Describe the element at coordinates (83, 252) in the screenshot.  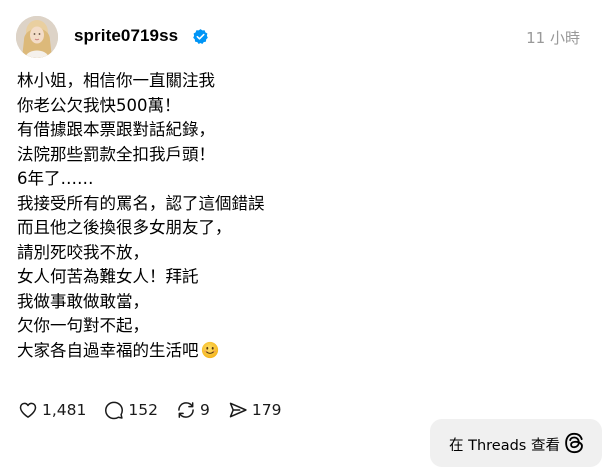
I see `post-text-line: 請別死咬我不放，` at that location.